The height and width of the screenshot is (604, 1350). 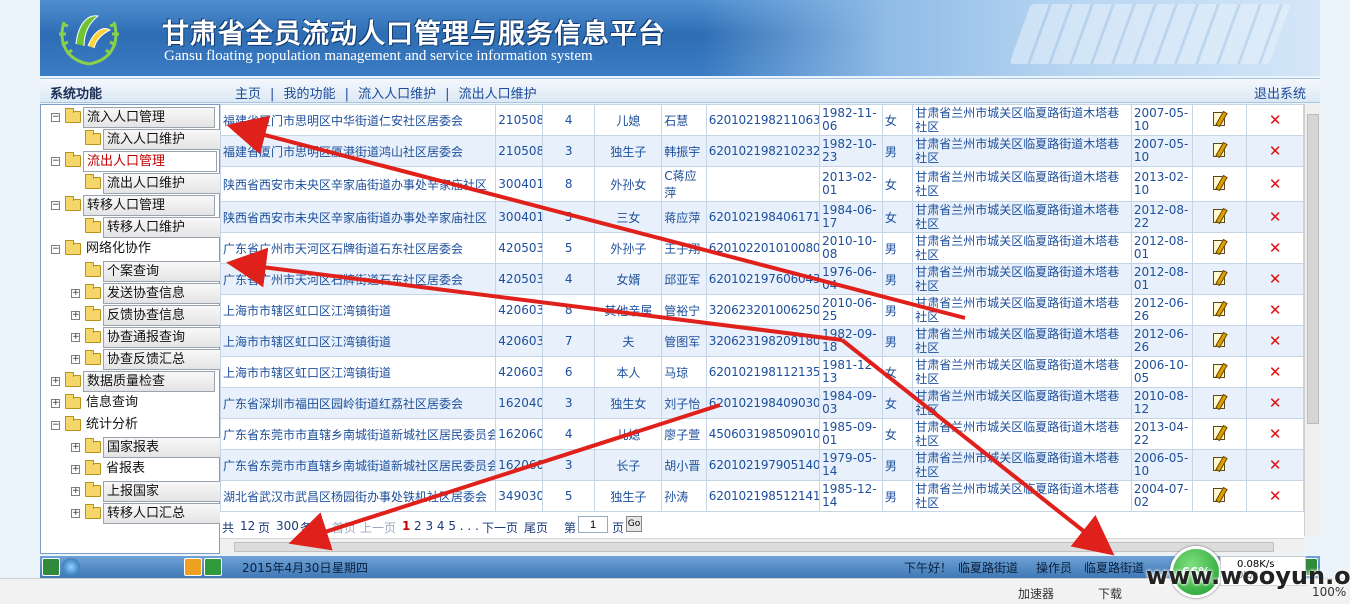 I want to click on row-address: 广东省深圳市福田区园岭街道红荔社区居委会, so click(x=358, y=403).